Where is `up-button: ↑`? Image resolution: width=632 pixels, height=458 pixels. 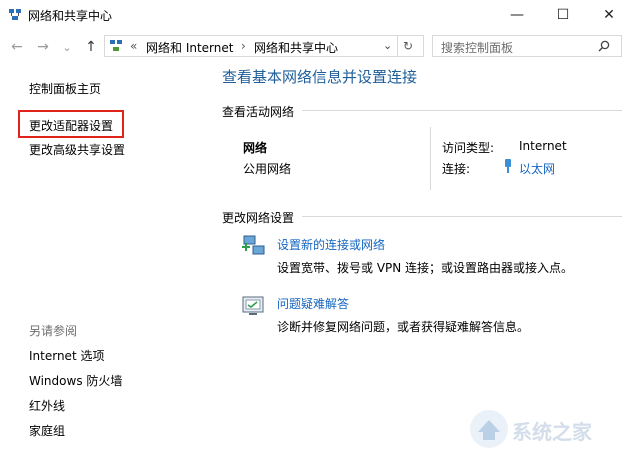 up-button: ↑ is located at coordinates (91, 47).